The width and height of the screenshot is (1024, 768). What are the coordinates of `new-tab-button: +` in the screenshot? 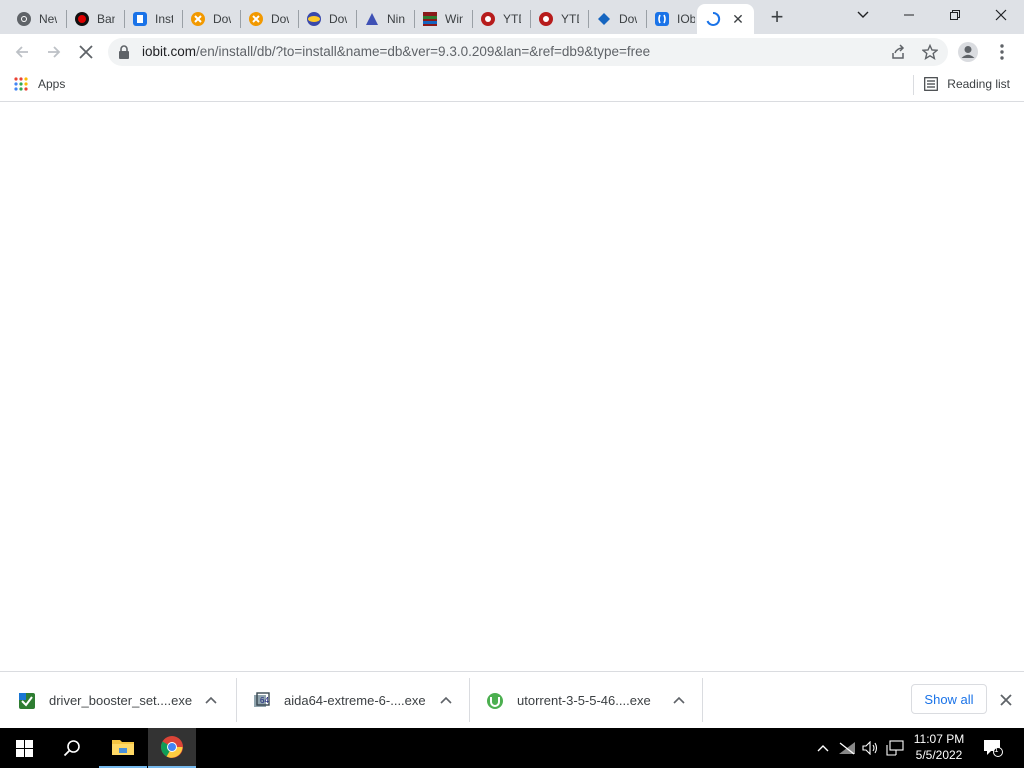 It's located at (777, 18).